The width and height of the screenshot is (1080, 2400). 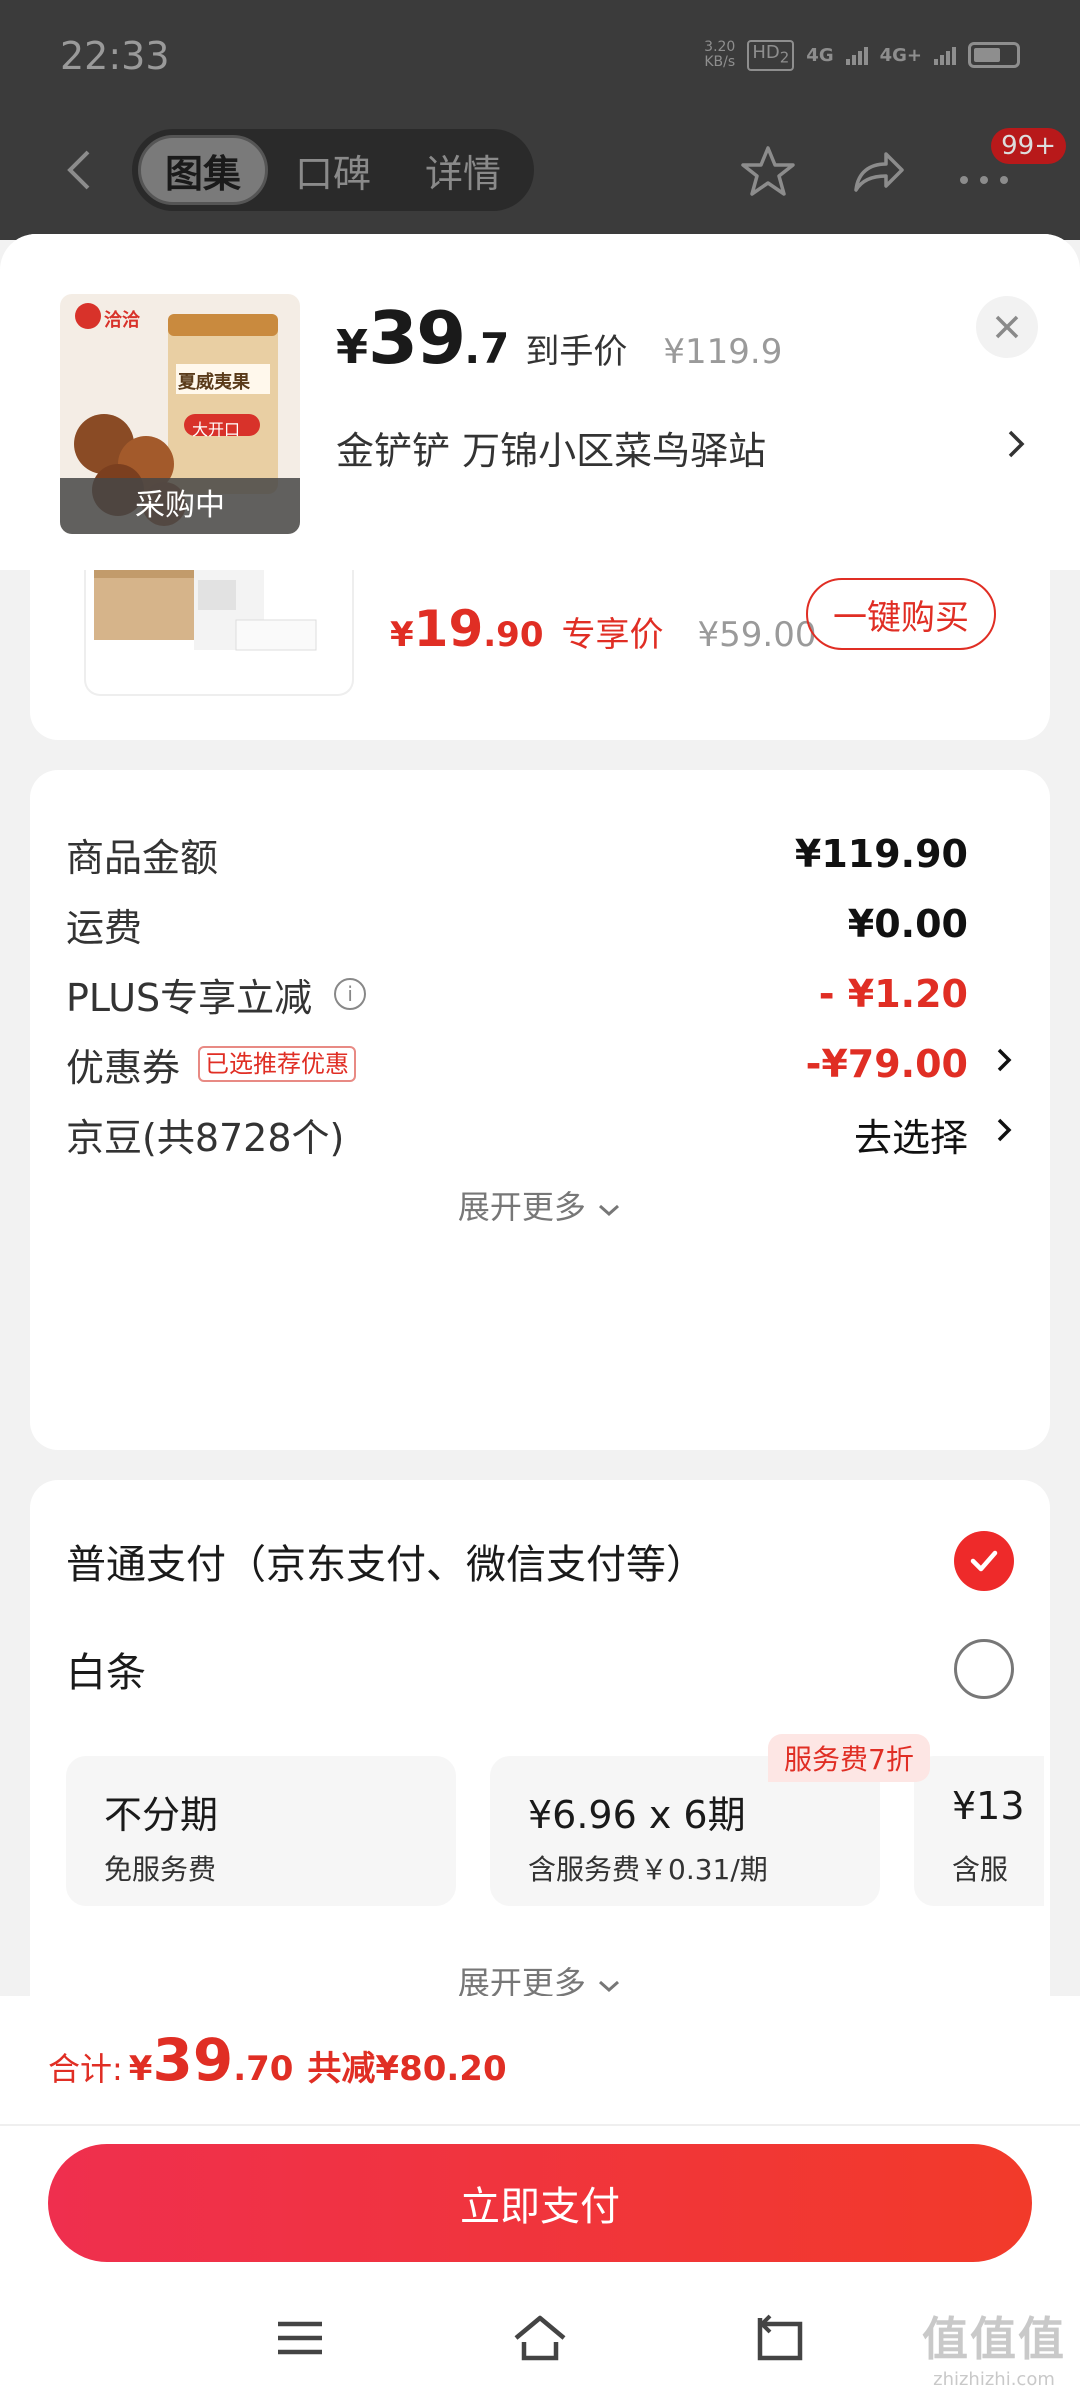 I want to click on upsell-product-image, so click(x=219, y=633).